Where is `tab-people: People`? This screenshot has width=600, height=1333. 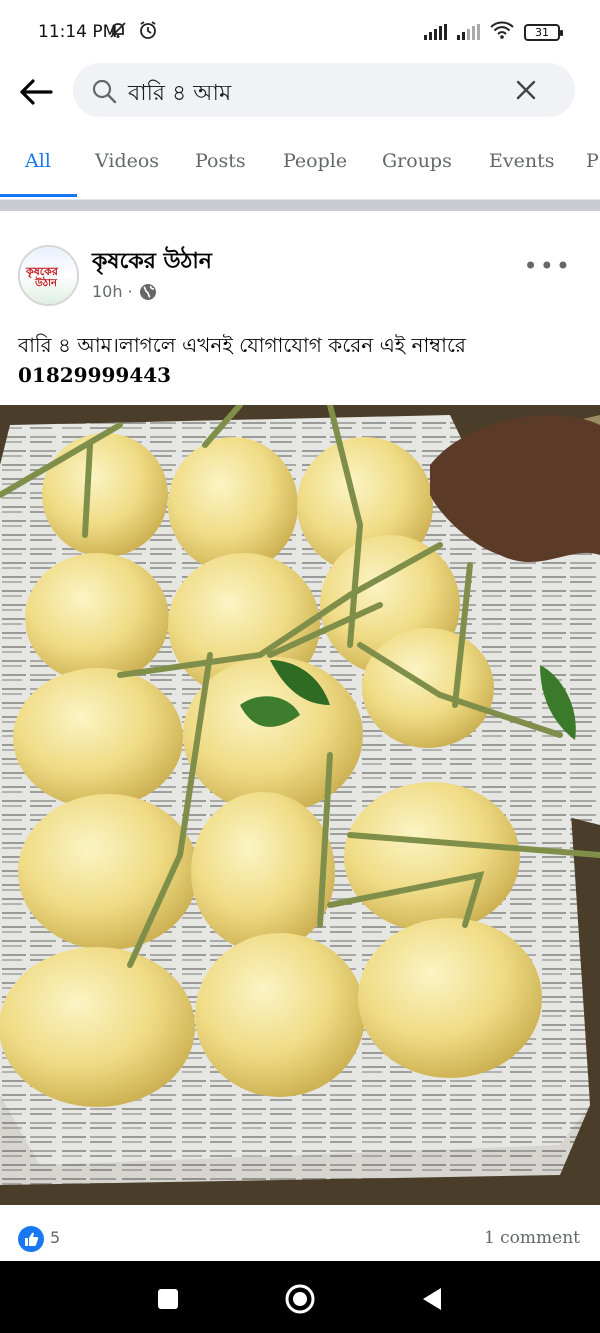
tab-people: People is located at coordinates (315, 161).